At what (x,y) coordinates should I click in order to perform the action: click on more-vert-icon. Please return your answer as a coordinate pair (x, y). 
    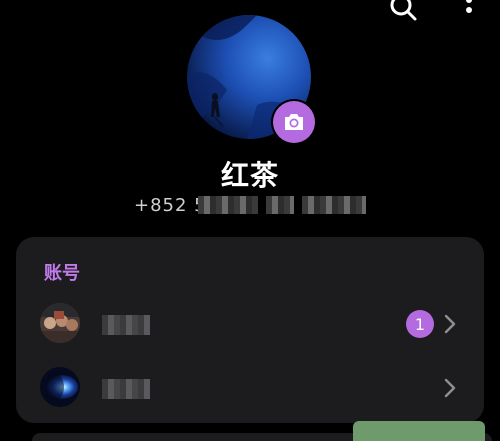
    Looking at the image, I should click on (469, 6).